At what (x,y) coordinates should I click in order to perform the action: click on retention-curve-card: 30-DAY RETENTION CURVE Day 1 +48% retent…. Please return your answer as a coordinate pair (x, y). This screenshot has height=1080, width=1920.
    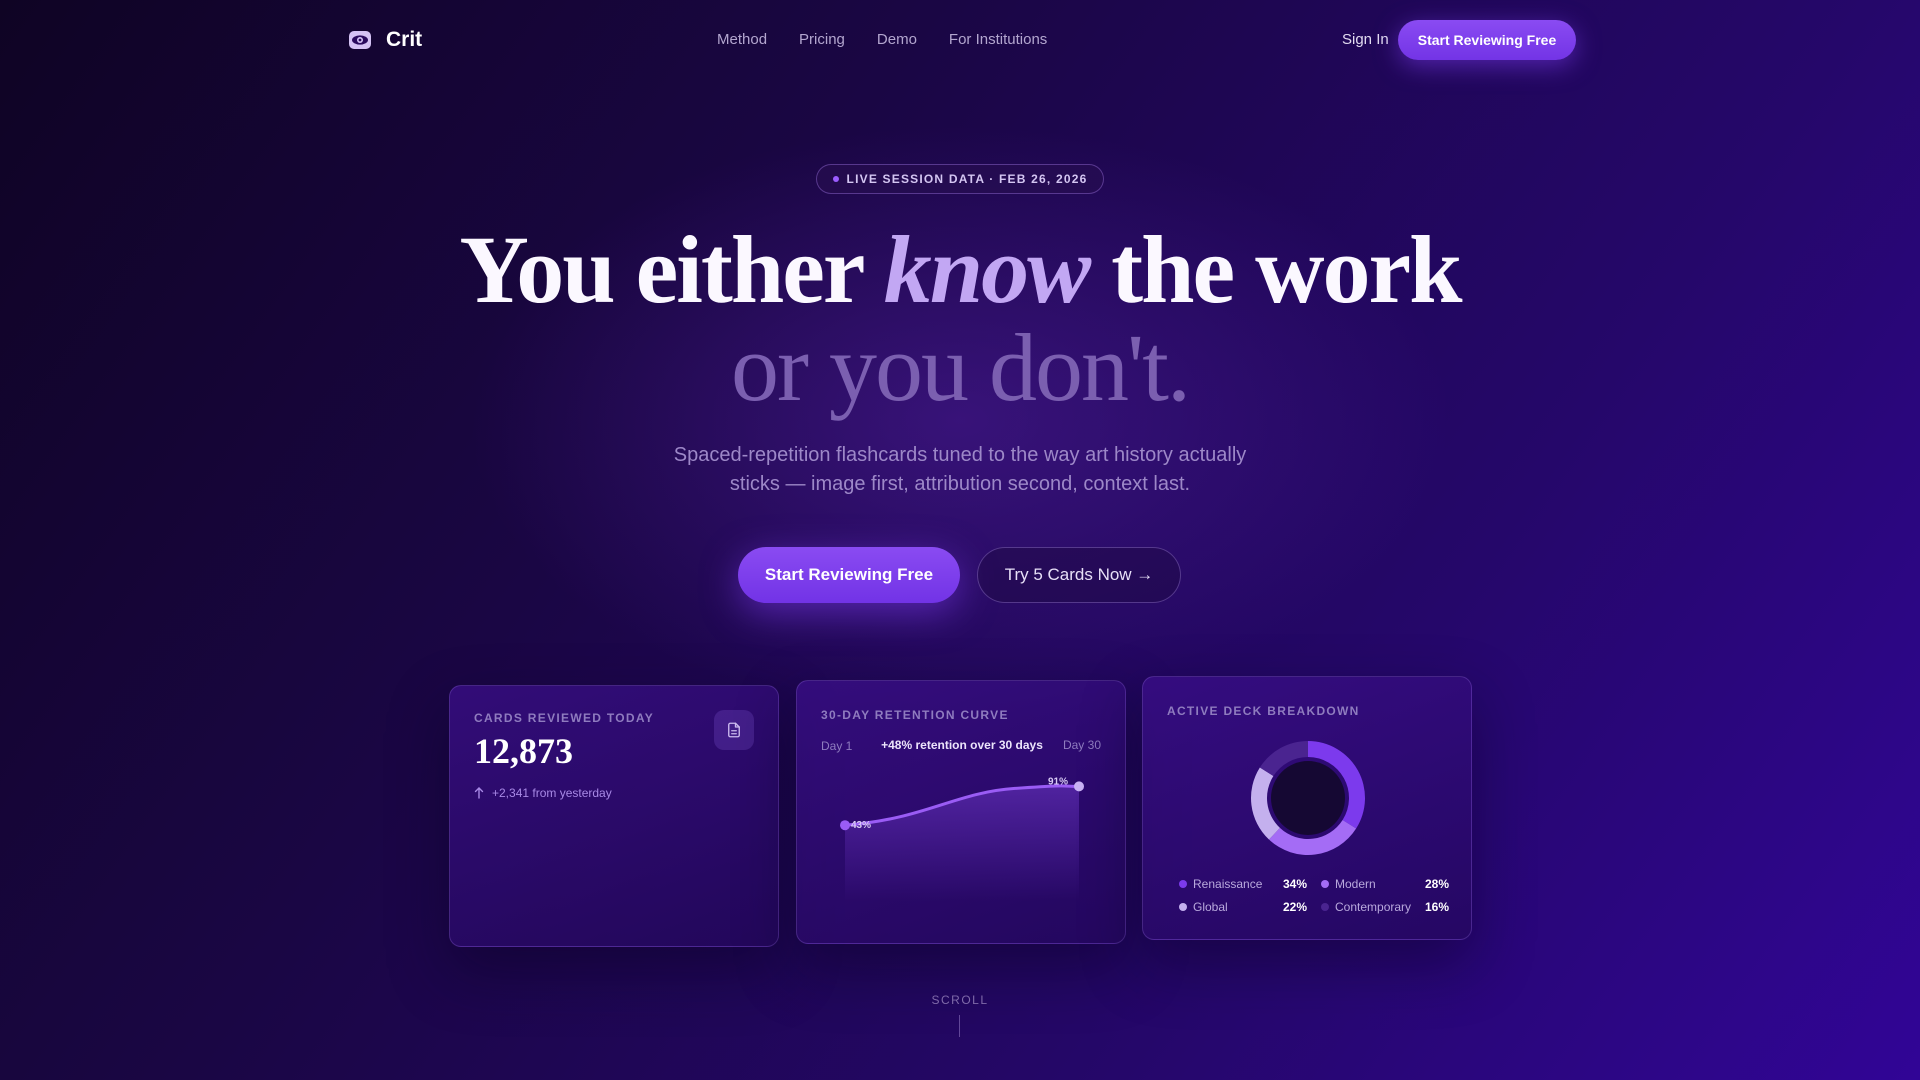
    Looking at the image, I should click on (961, 812).